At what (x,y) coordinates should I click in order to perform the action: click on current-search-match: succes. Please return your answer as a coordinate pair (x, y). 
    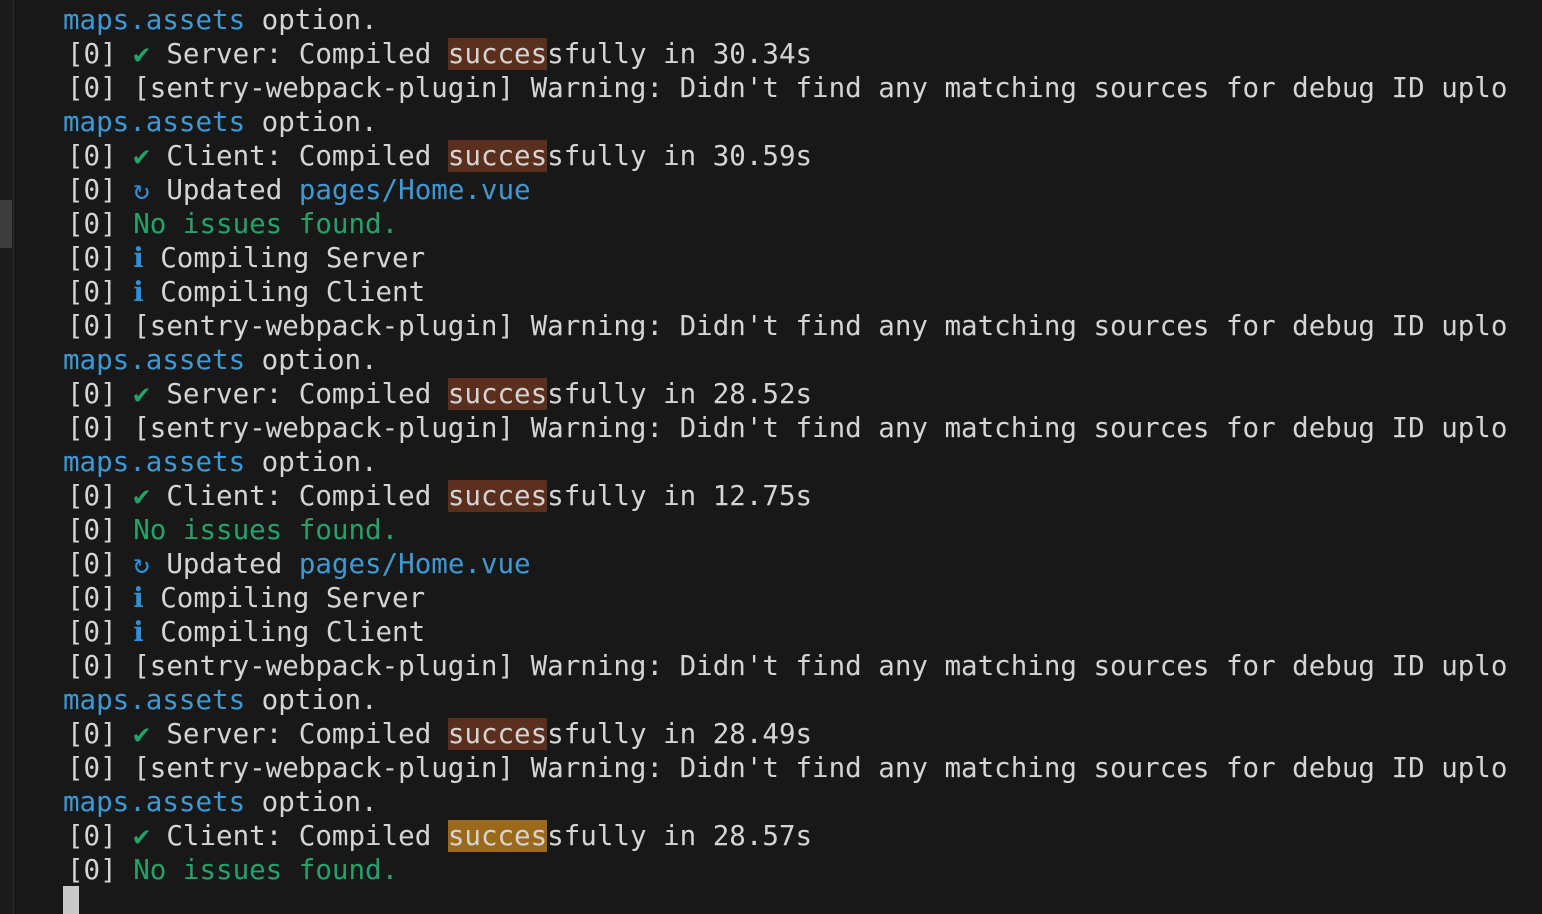
    Looking at the image, I should click on (497, 836).